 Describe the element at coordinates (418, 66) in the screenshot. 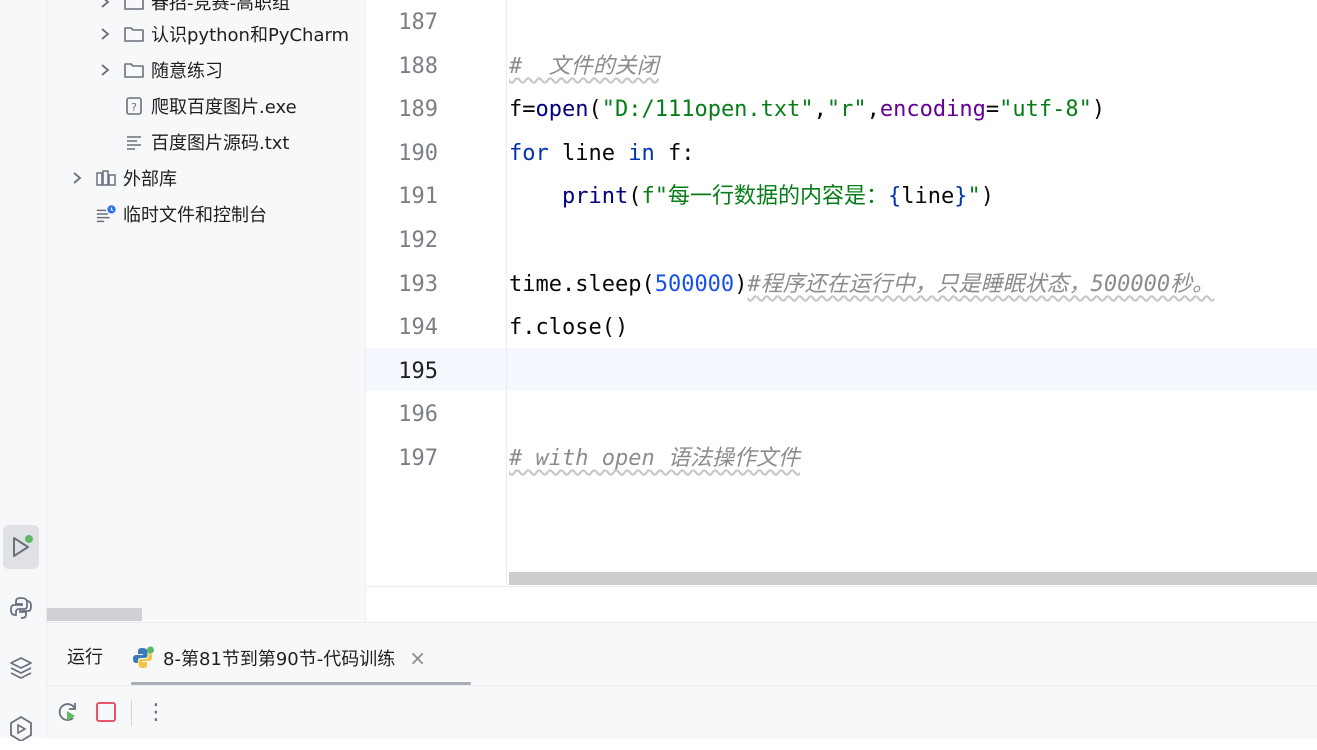

I see `line-number: 188` at that location.